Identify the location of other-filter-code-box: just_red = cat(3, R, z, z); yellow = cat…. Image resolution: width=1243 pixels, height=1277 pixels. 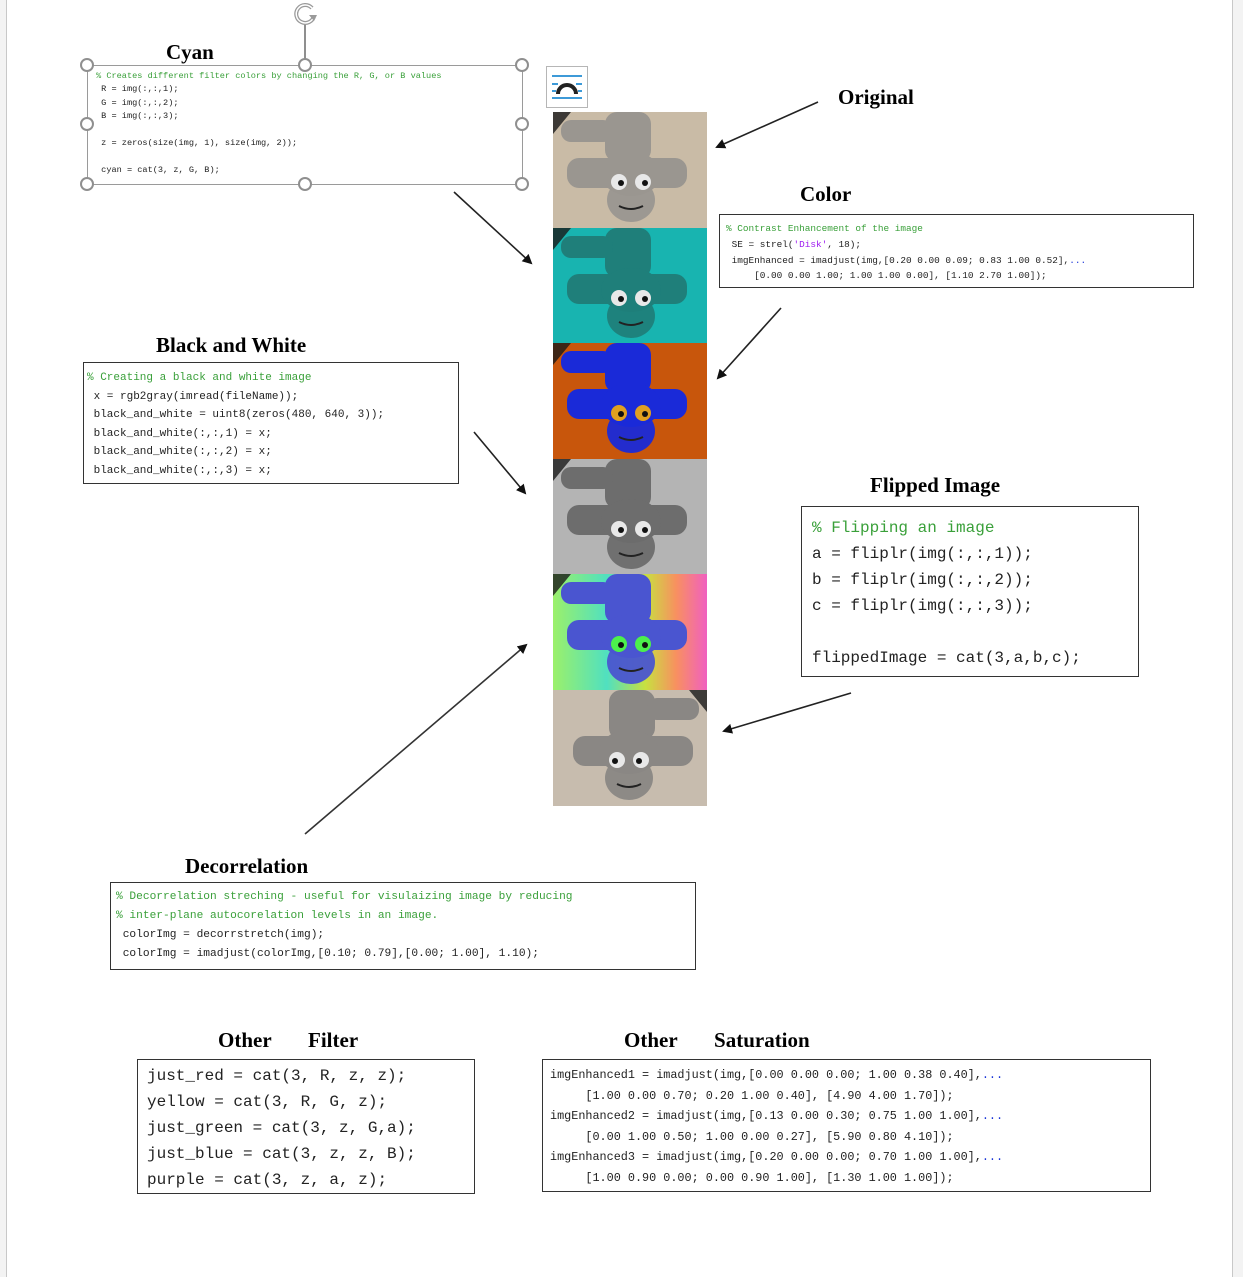
(306, 1126).